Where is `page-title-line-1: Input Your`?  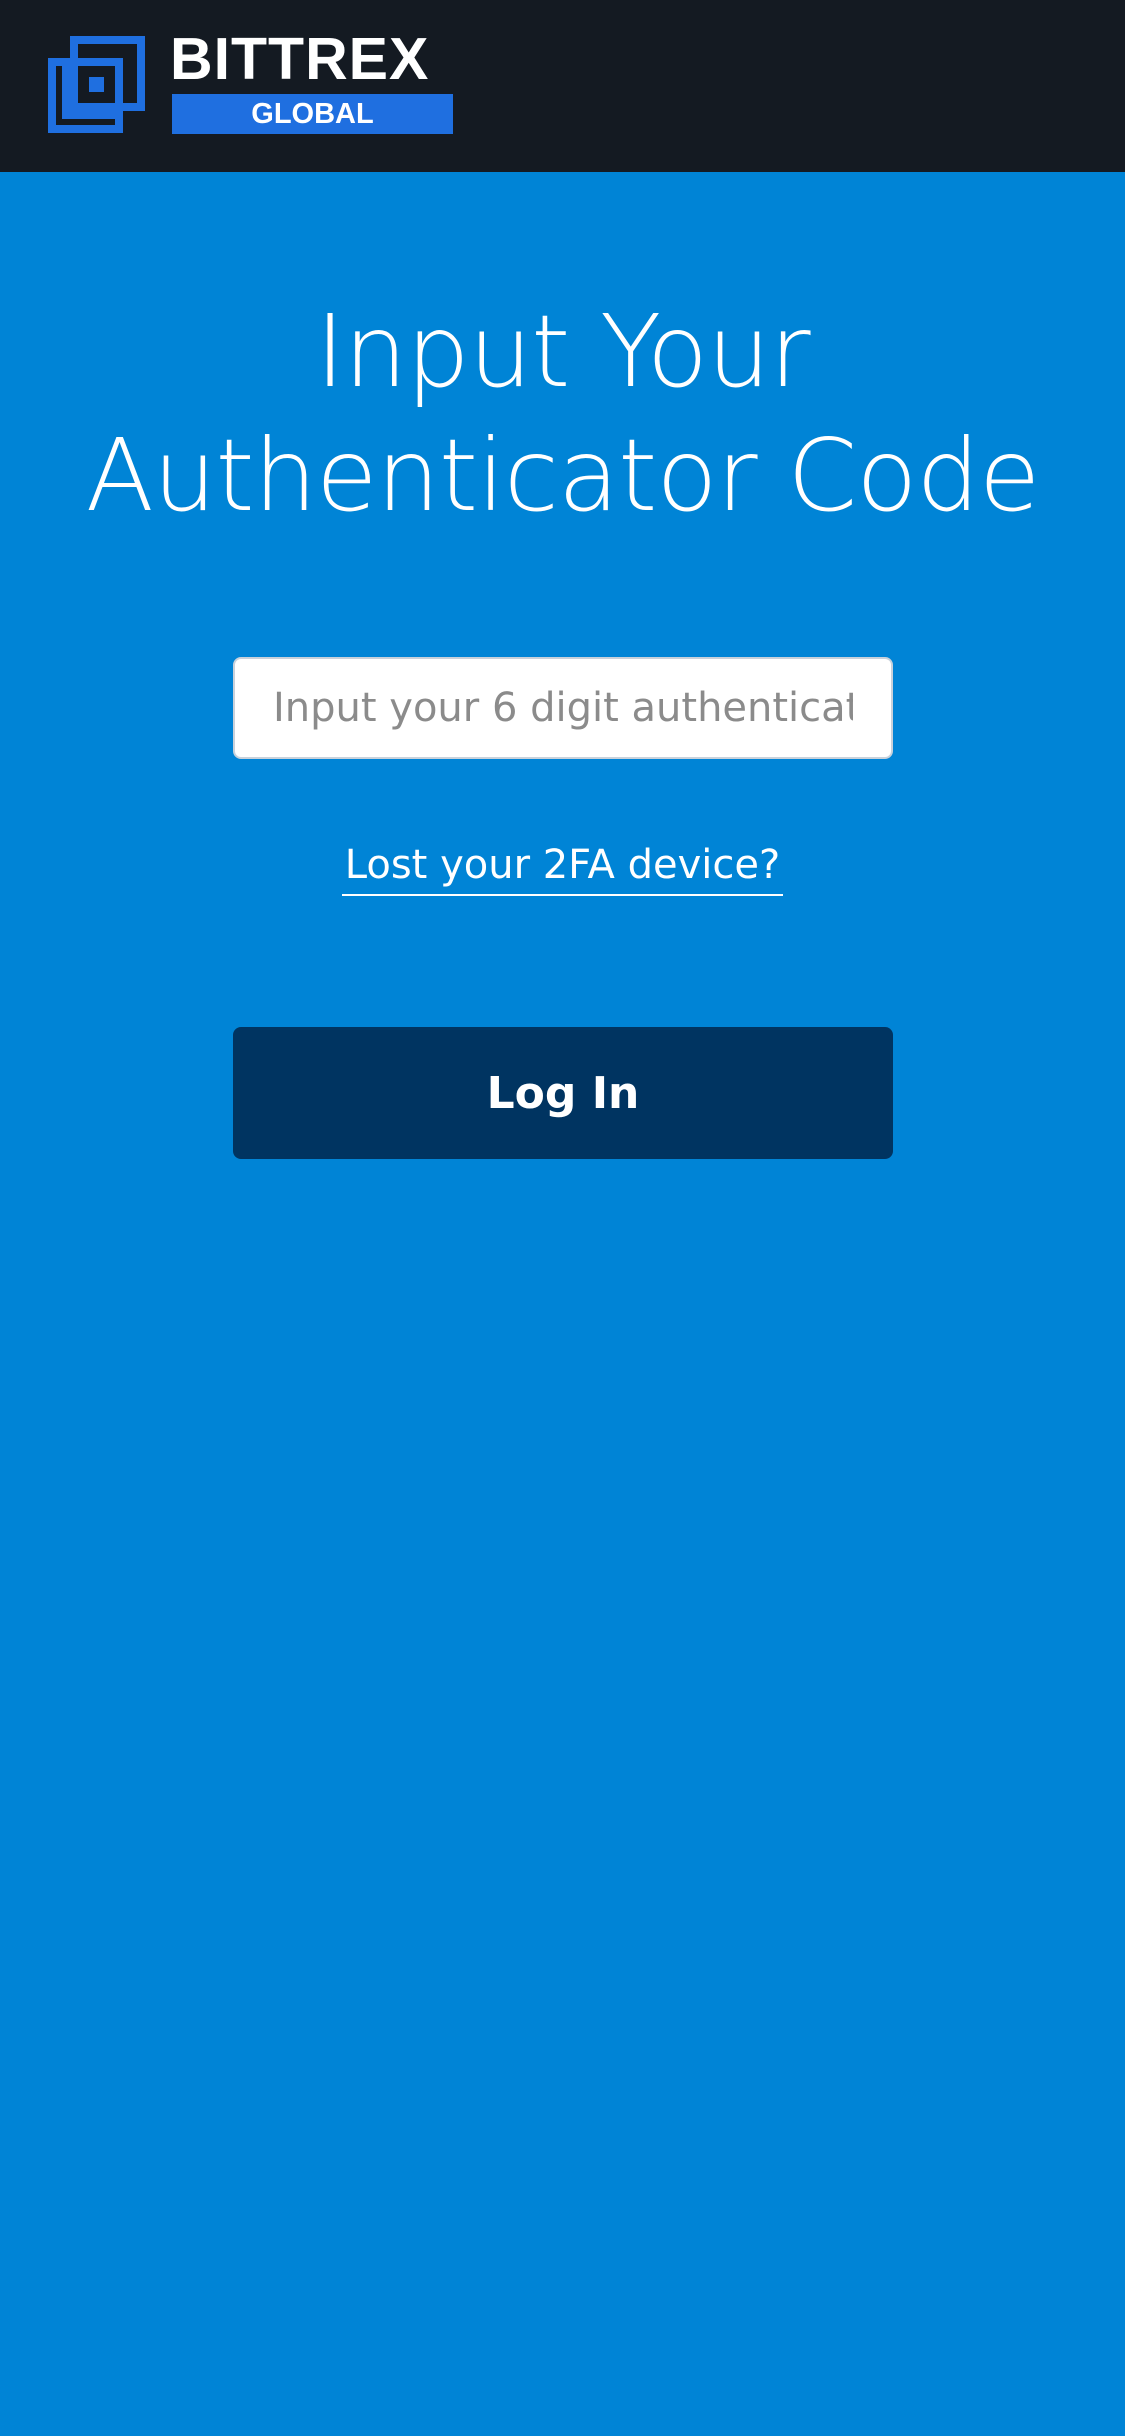 page-title-line-1: Input Your is located at coordinates (562, 351).